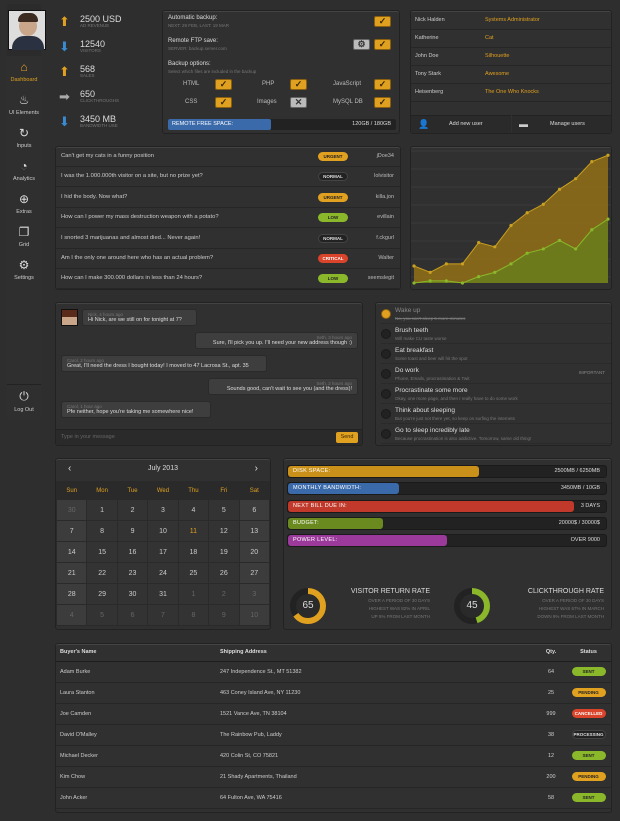  I want to click on sidebar-item-analytics: ◔ Analytics, so click(24, 171).